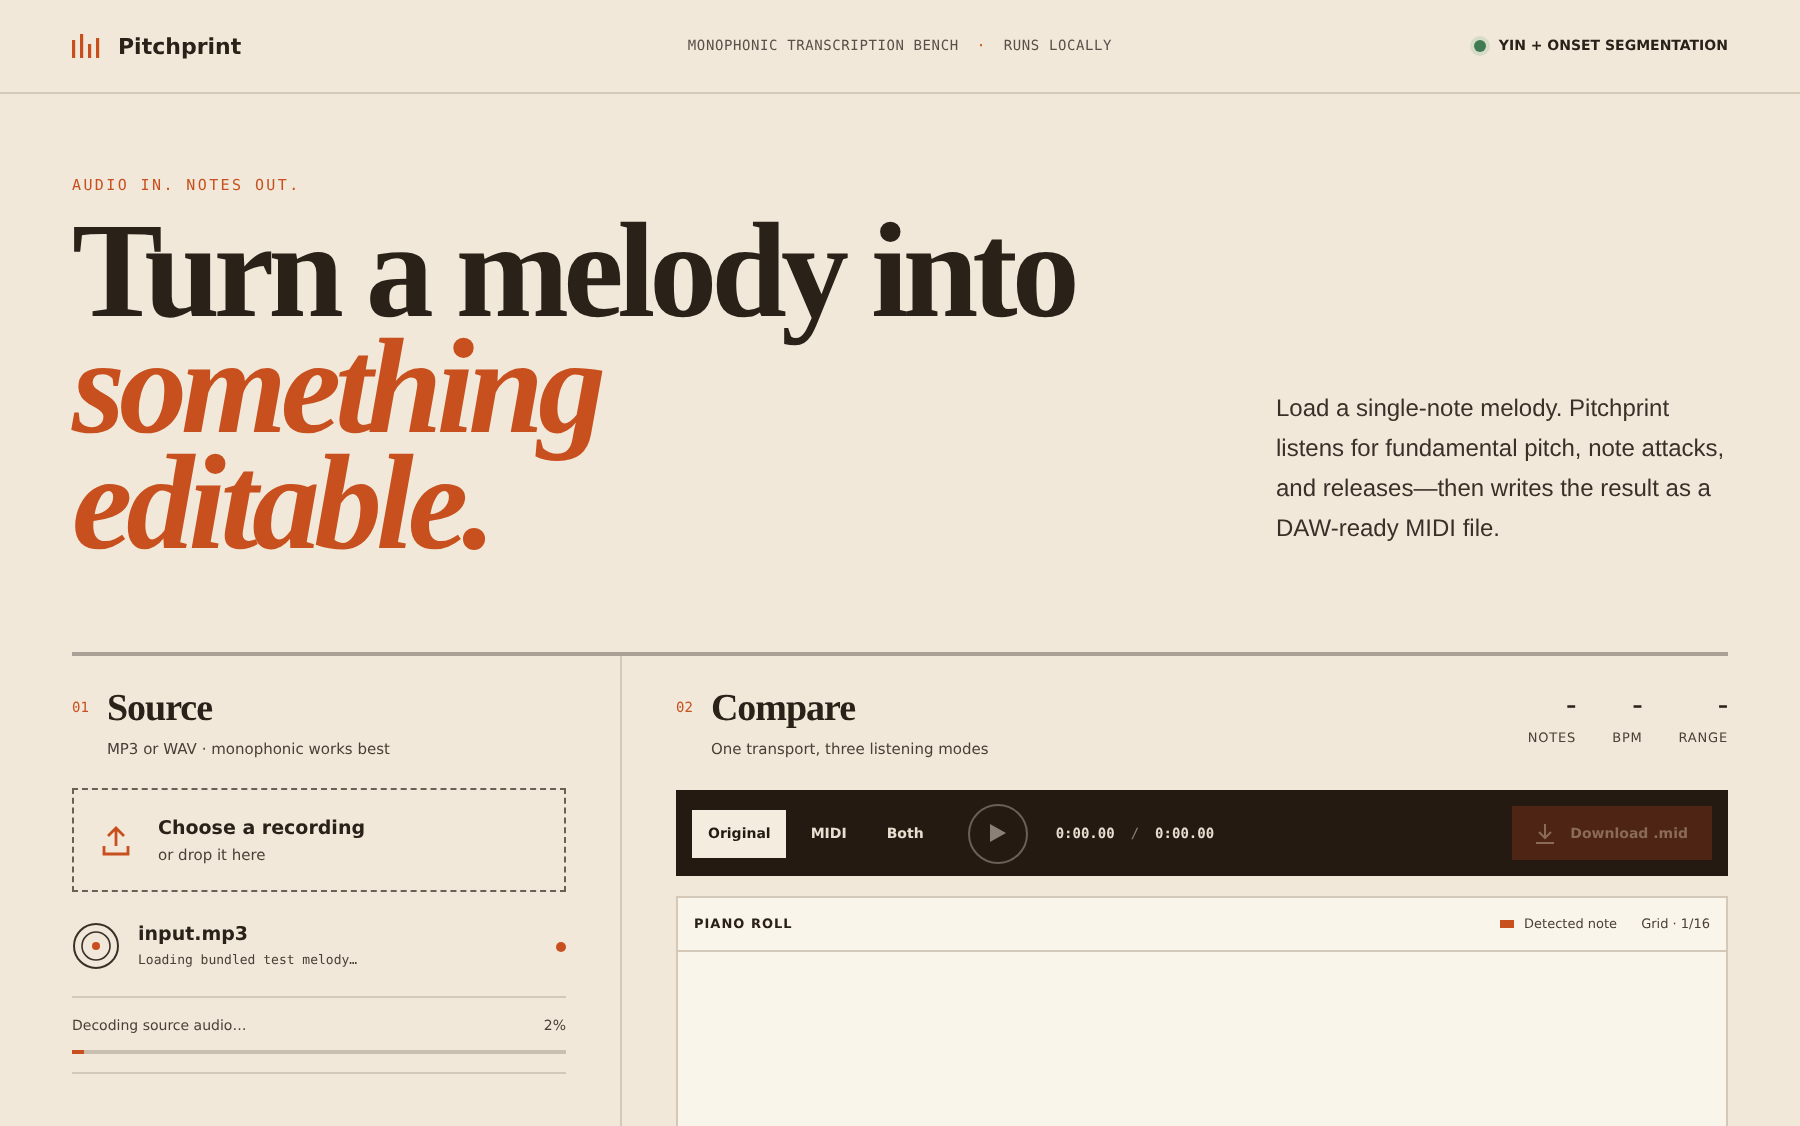 This screenshot has width=1800, height=1126. I want to click on bars-logo-icon, so click(88, 46).